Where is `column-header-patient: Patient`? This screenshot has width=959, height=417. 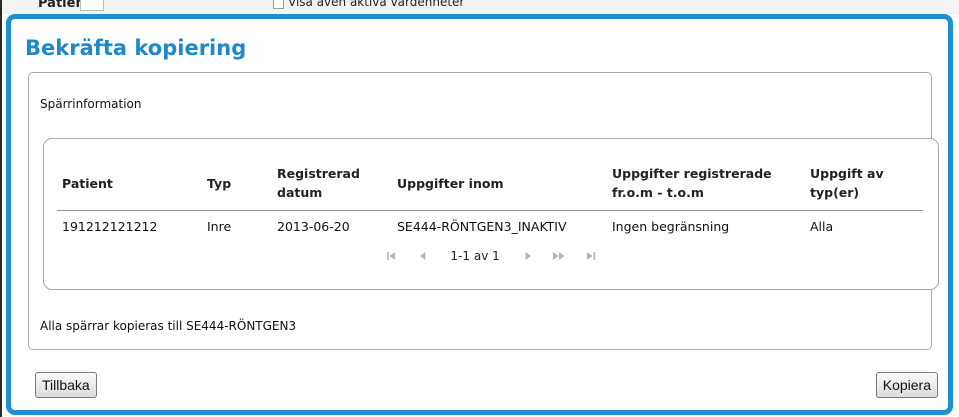
column-header-patient: Patient is located at coordinates (129, 183).